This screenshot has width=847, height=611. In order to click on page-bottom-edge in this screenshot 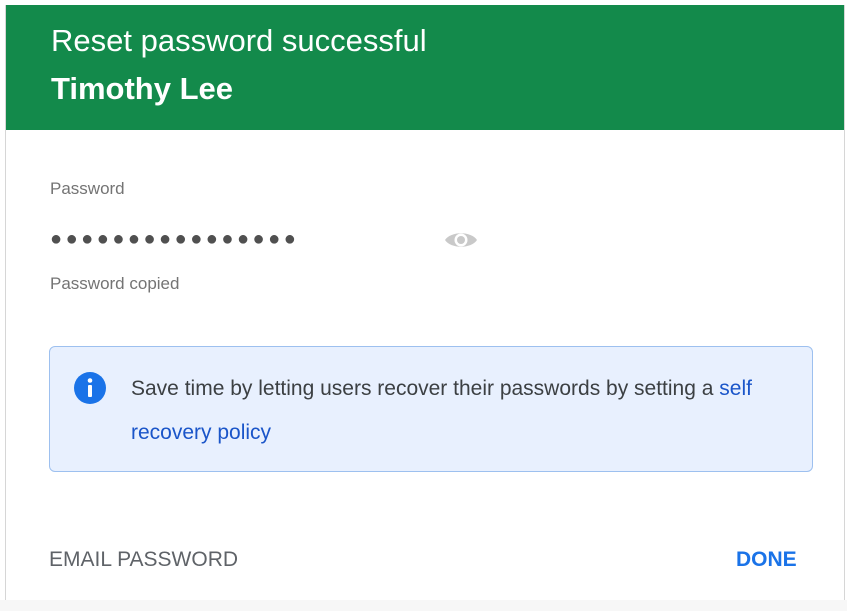, I will do `click(423, 605)`.